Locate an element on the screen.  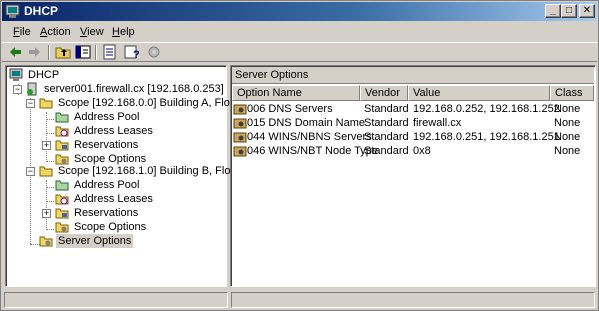
properties-icon is located at coordinates (110, 52).